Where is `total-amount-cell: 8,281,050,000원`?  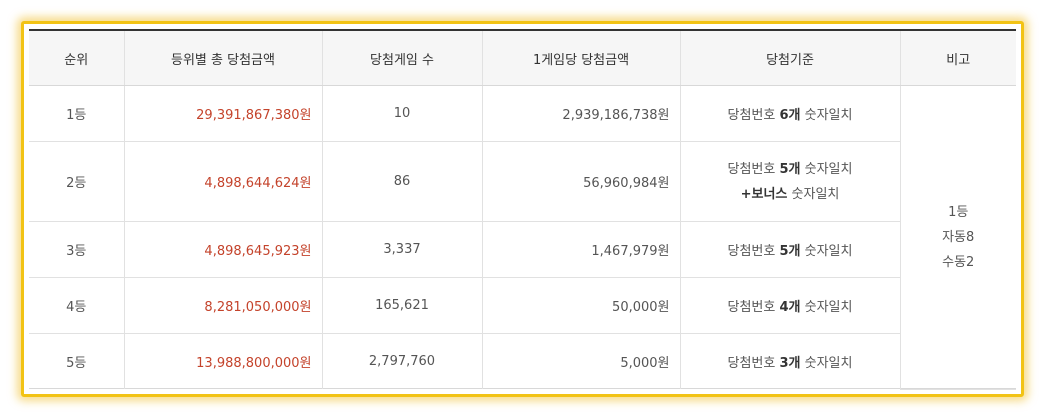 total-amount-cell: 8,281,050,000원 is located at coordinates (223, 305).